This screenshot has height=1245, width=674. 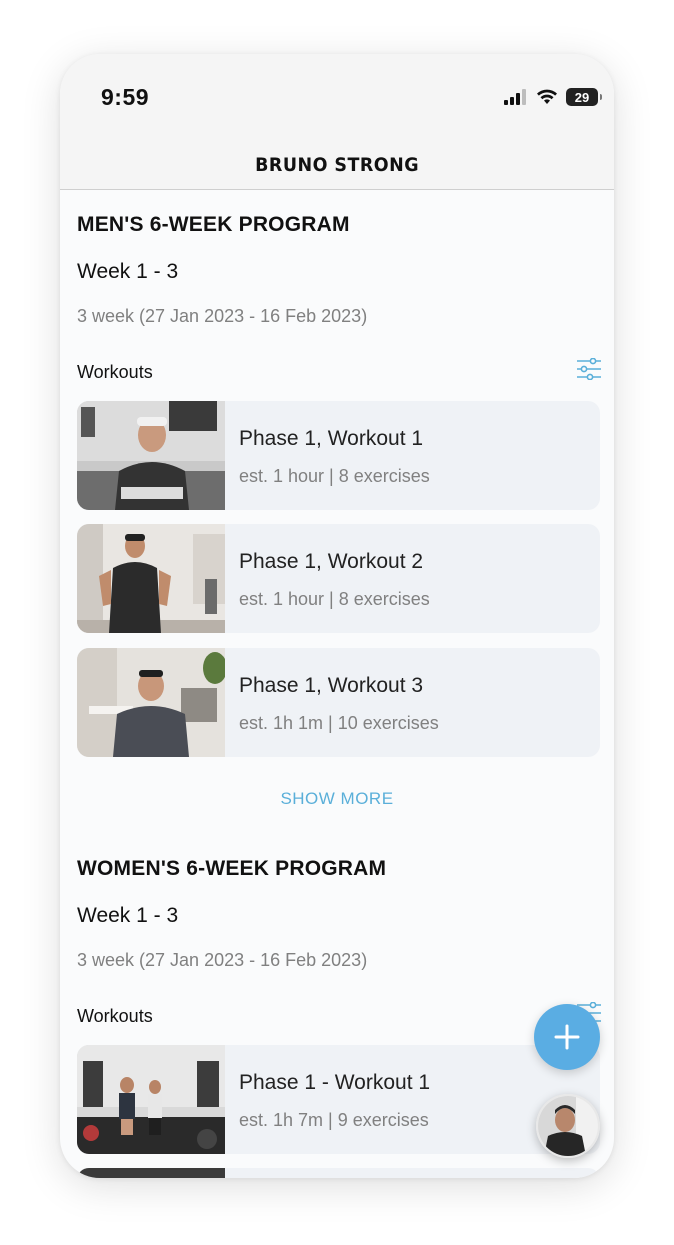 What do you see at coordinates (232, 868) in the screenshot?
I see `program-title: WOMEN'S 6-WEEK PROGRAM` at bounding box center [232, 868].